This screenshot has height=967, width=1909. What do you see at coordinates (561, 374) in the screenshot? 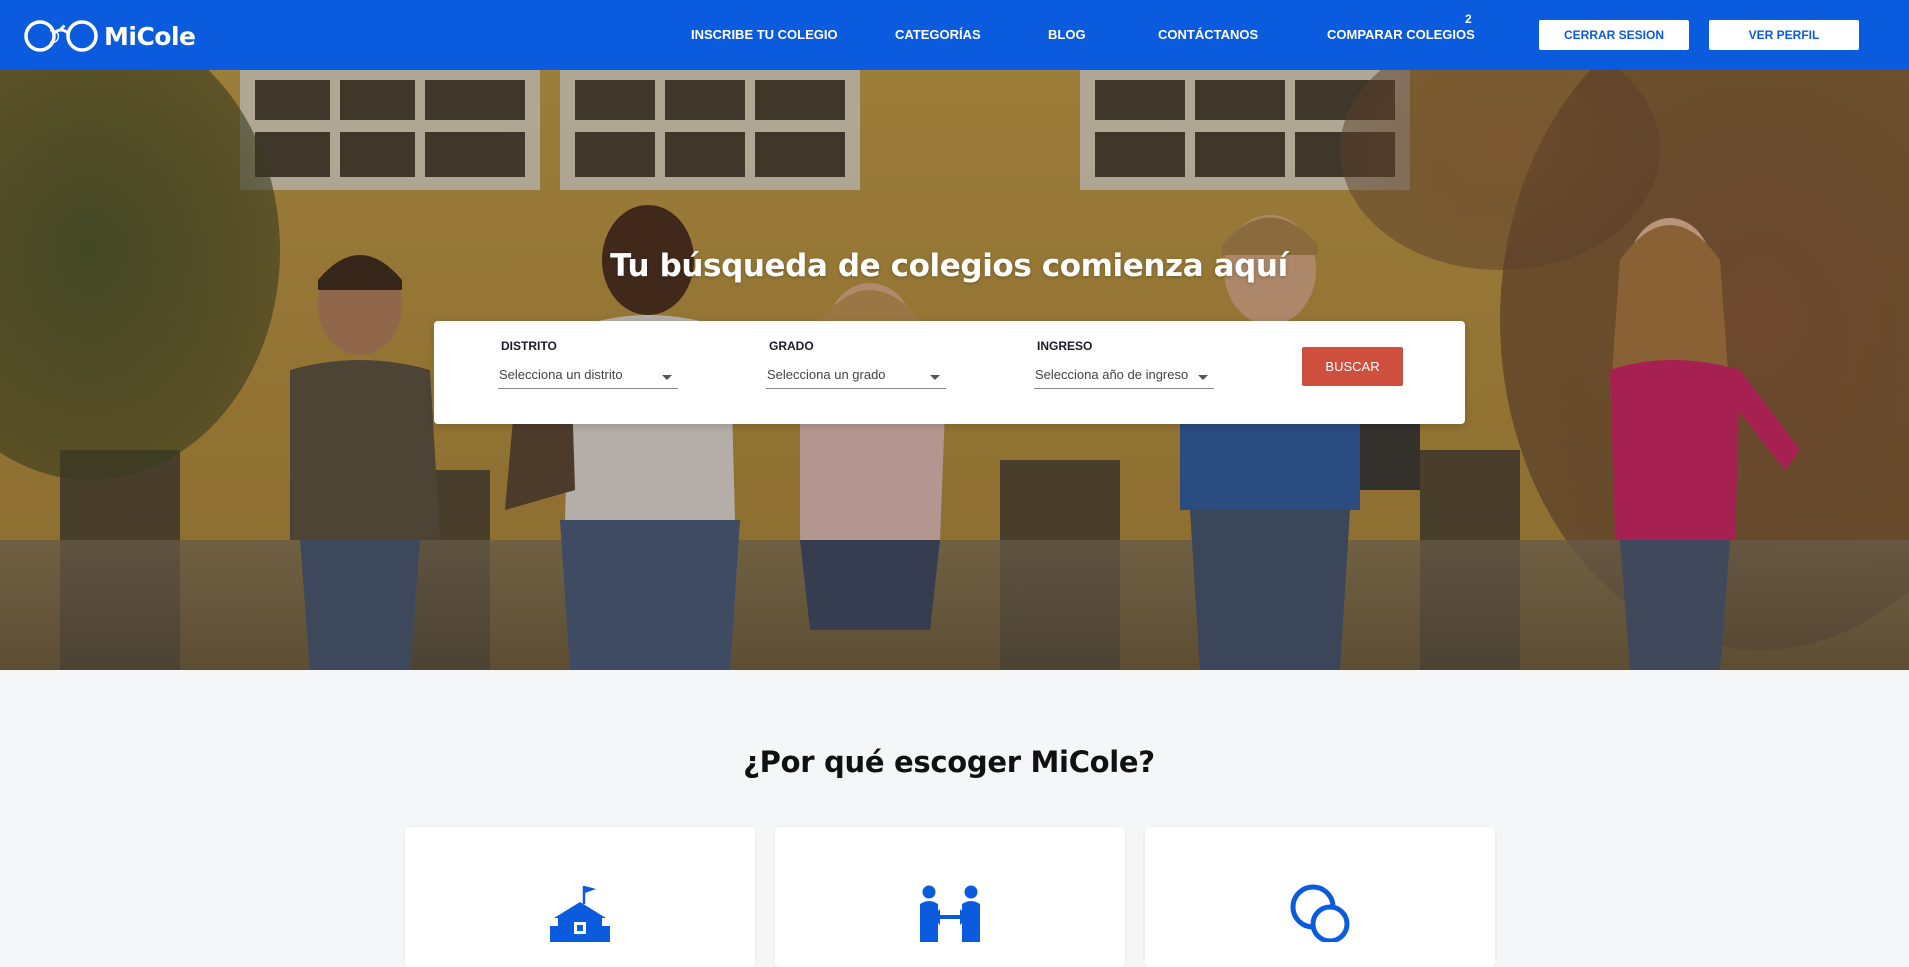
I see `district-placeholder: Selecciona un distrito` at bounding box center [561, 374].